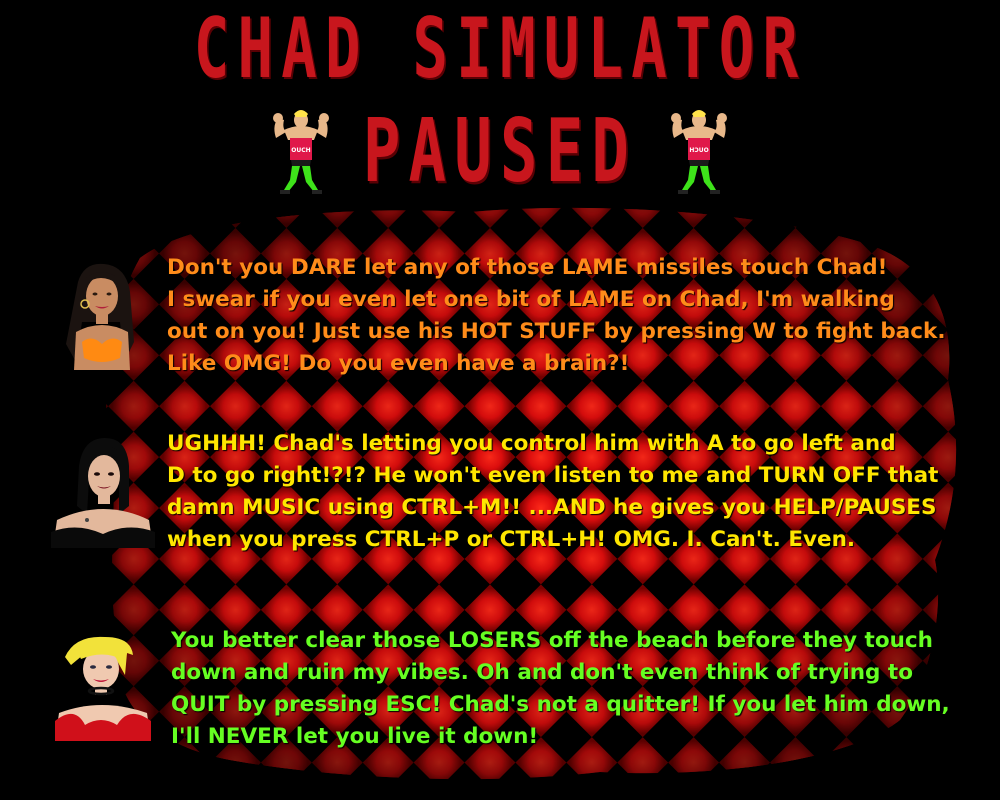 The image size is (1000, 800). What do you see at coordinates (500, 48) in the screenshot?
I see `game-title: CHAD SIMULATOR` at bounding box center [500, 48].